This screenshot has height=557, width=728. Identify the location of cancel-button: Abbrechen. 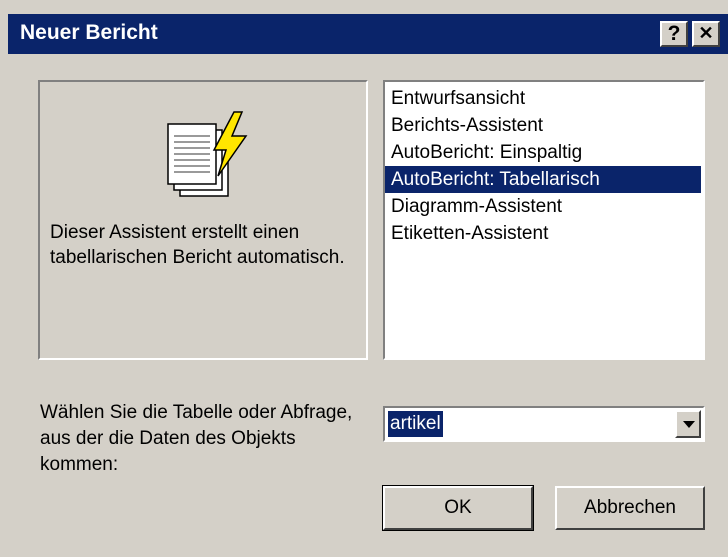
(630, 508).